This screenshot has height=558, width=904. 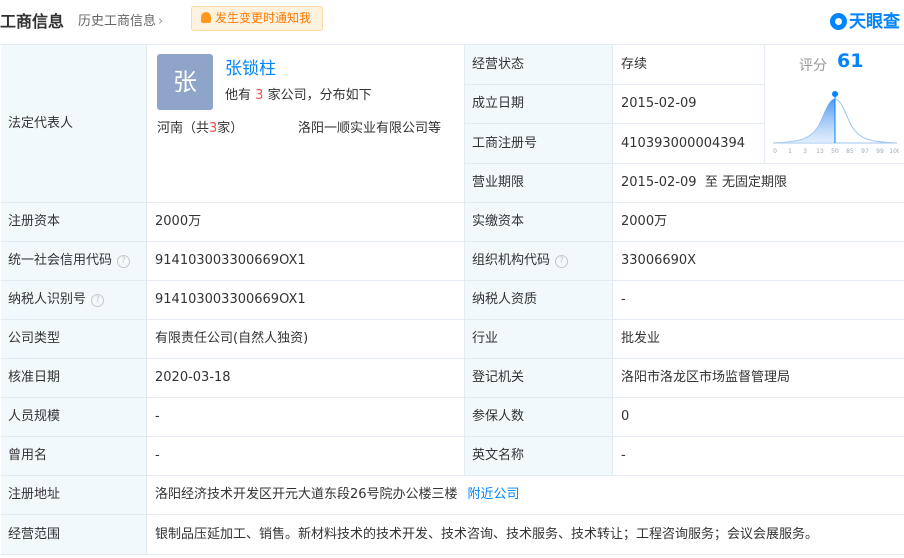 I want to click on row-2-label-left: 纳税人识别号, so click(x=47, y=299).